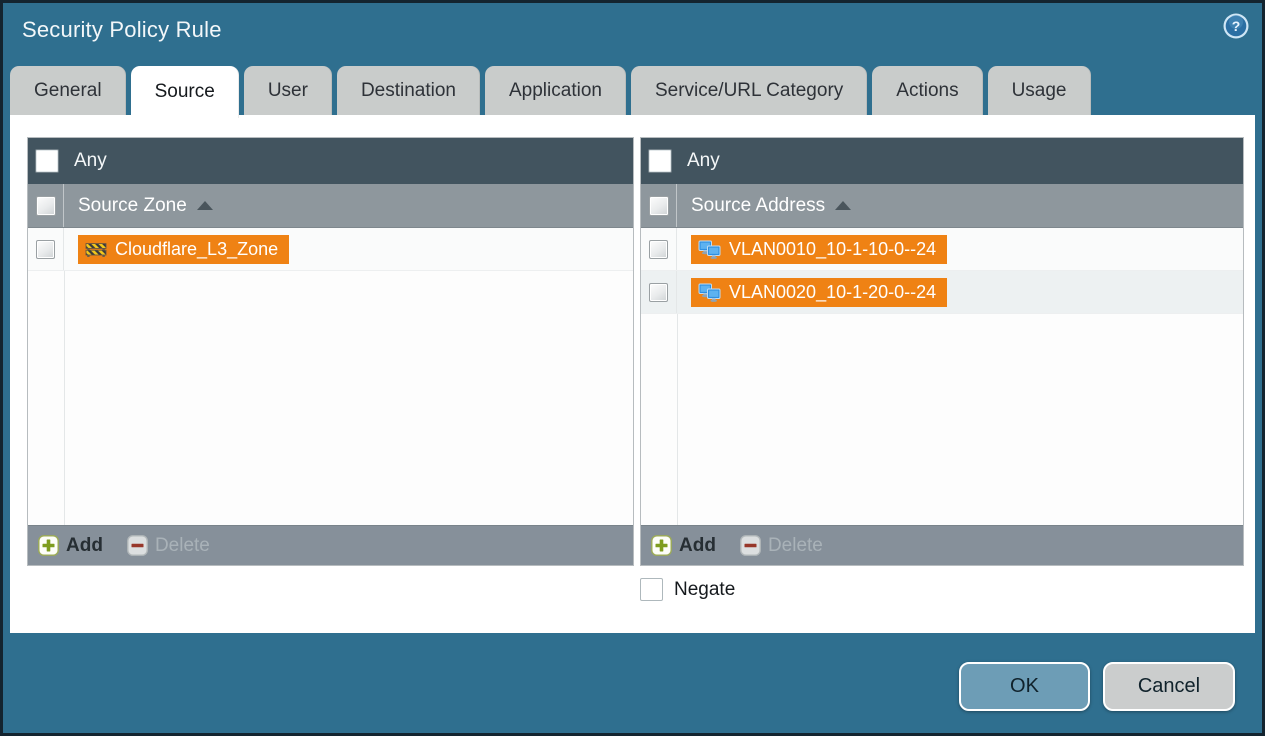  What do you see at coordinates (660, 161) in the screenshot?
I see `source-address-any-checkbox` at bounding box center [660, 161].